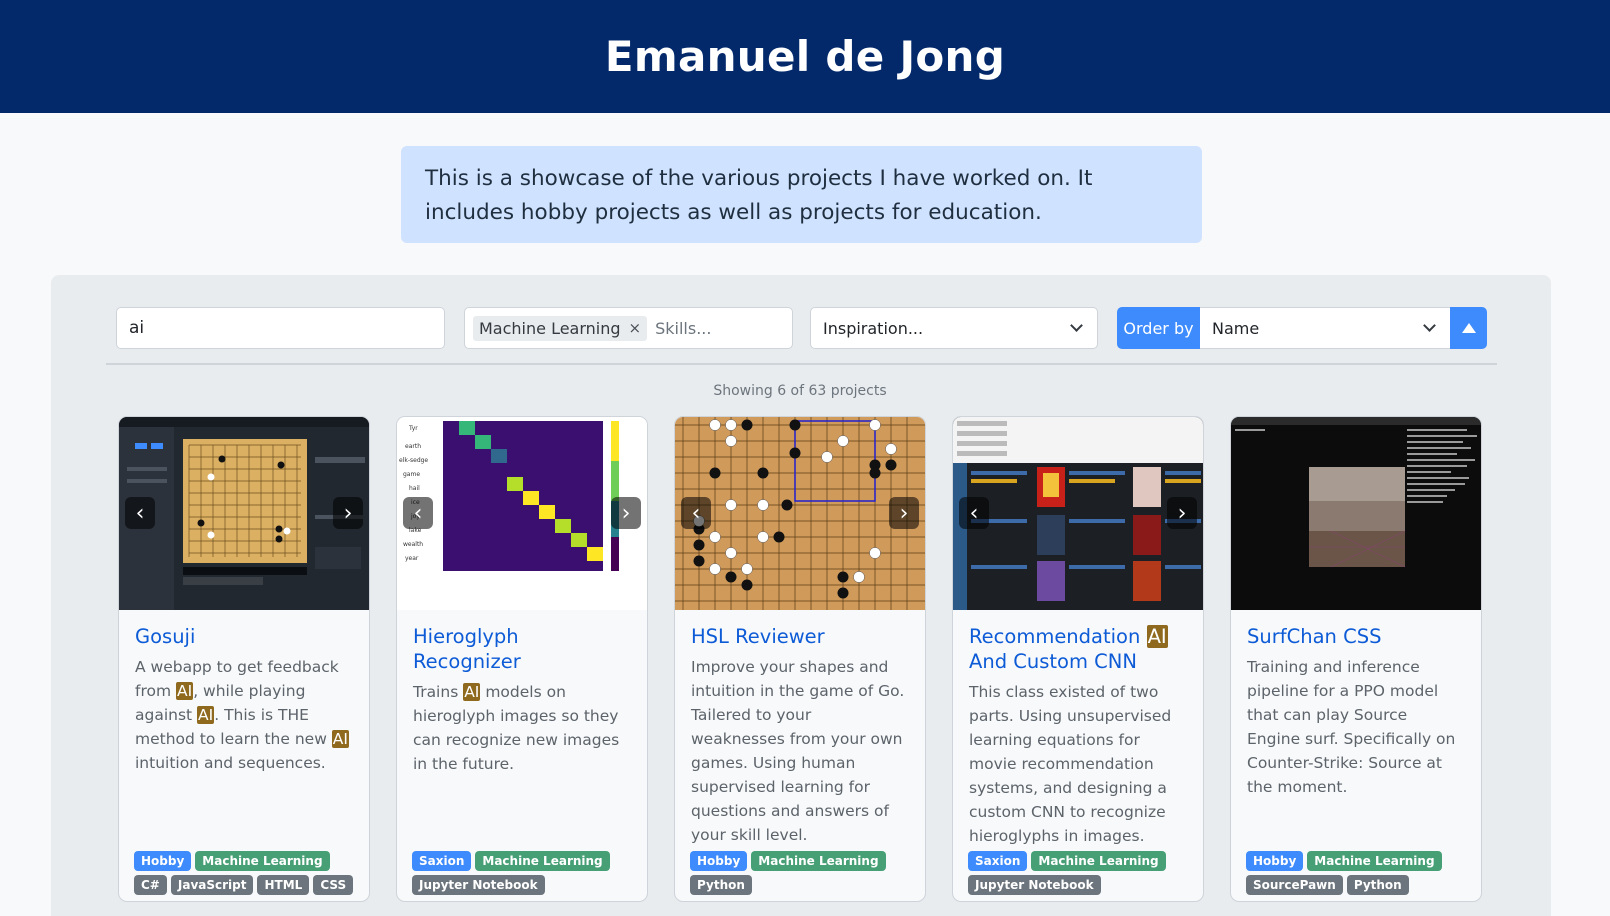 The image size is (1610, 916). I want to click on title-part: Recommendation, so click(1058, 636).